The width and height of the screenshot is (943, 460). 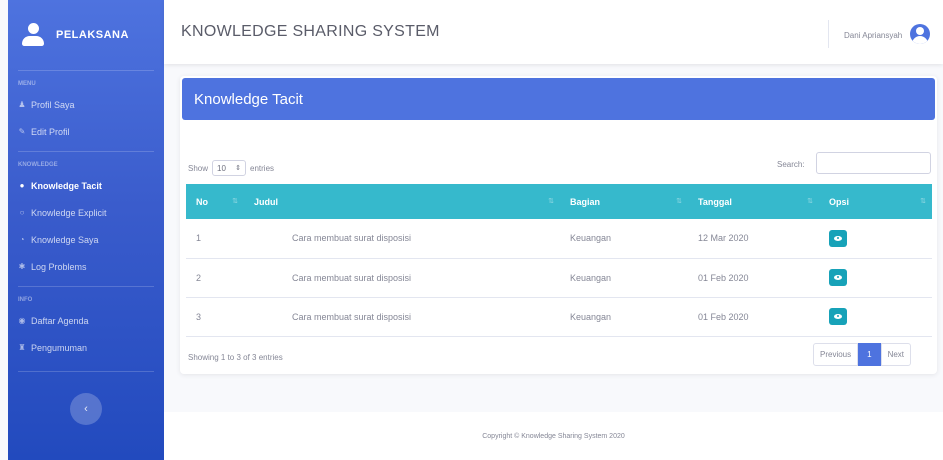 I want to click on column-header-no: No ⇅, so click(x=215, y=201).